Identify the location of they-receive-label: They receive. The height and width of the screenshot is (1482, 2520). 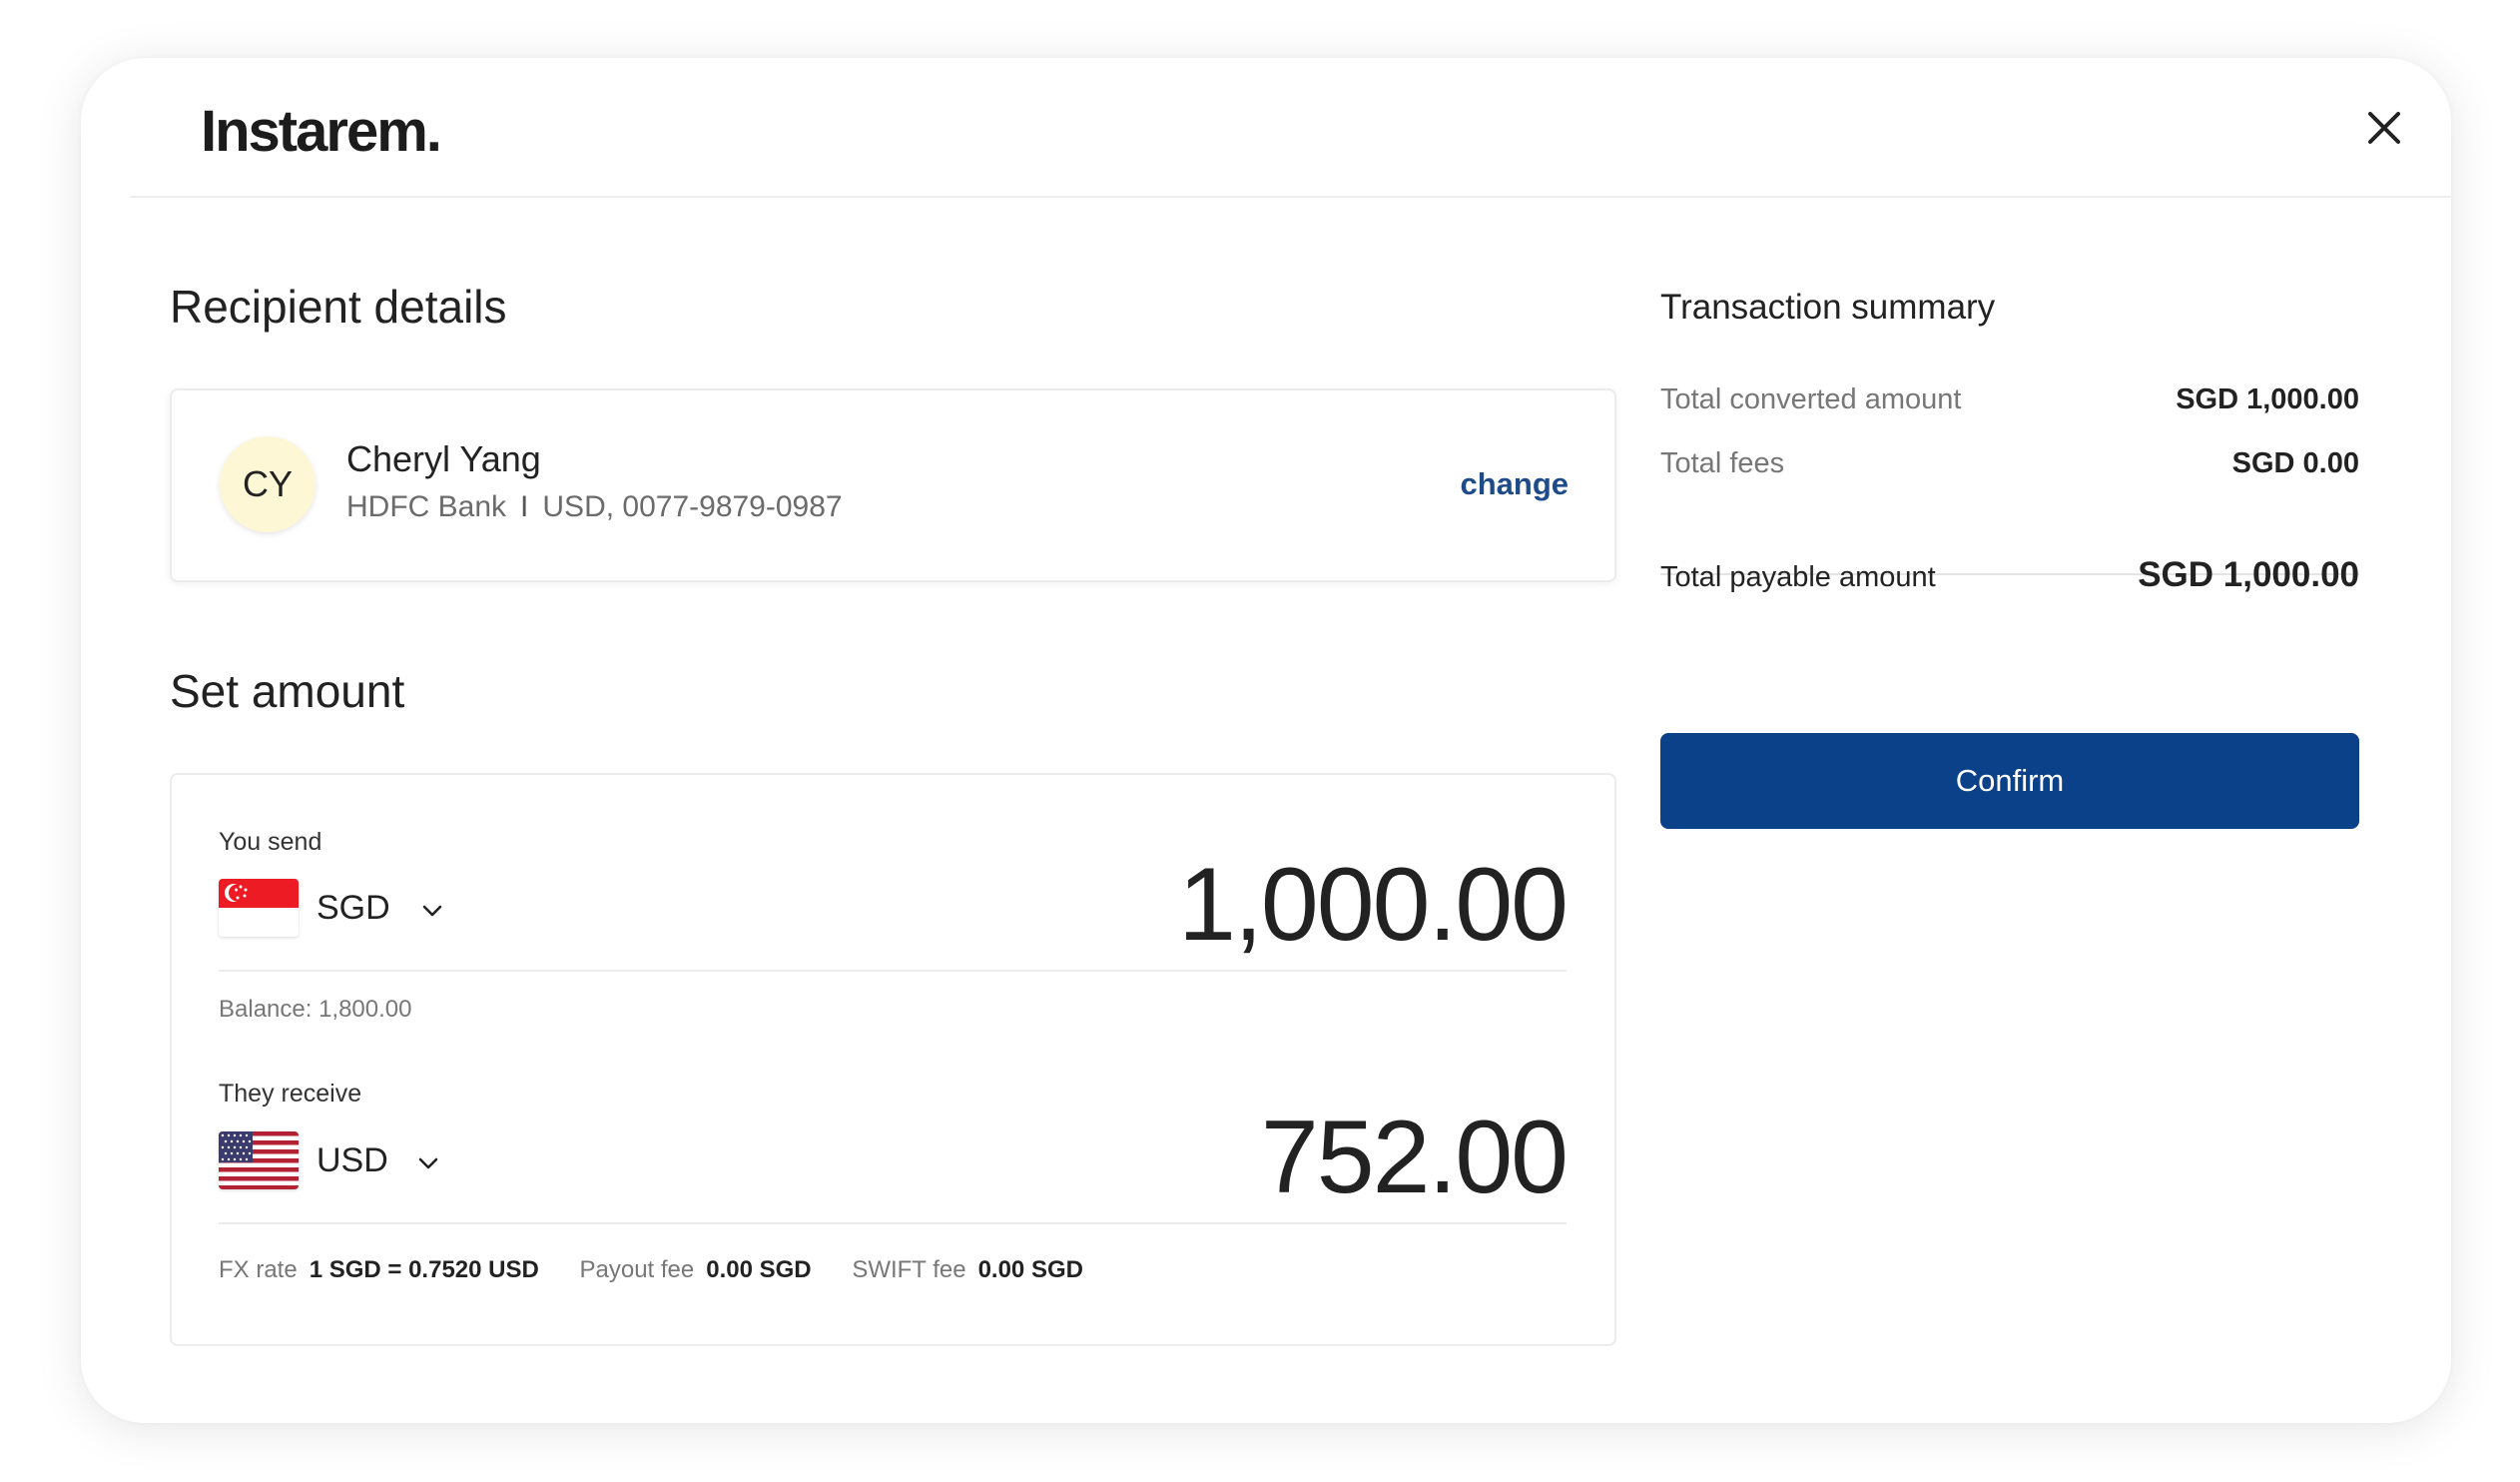
(290, 1094).